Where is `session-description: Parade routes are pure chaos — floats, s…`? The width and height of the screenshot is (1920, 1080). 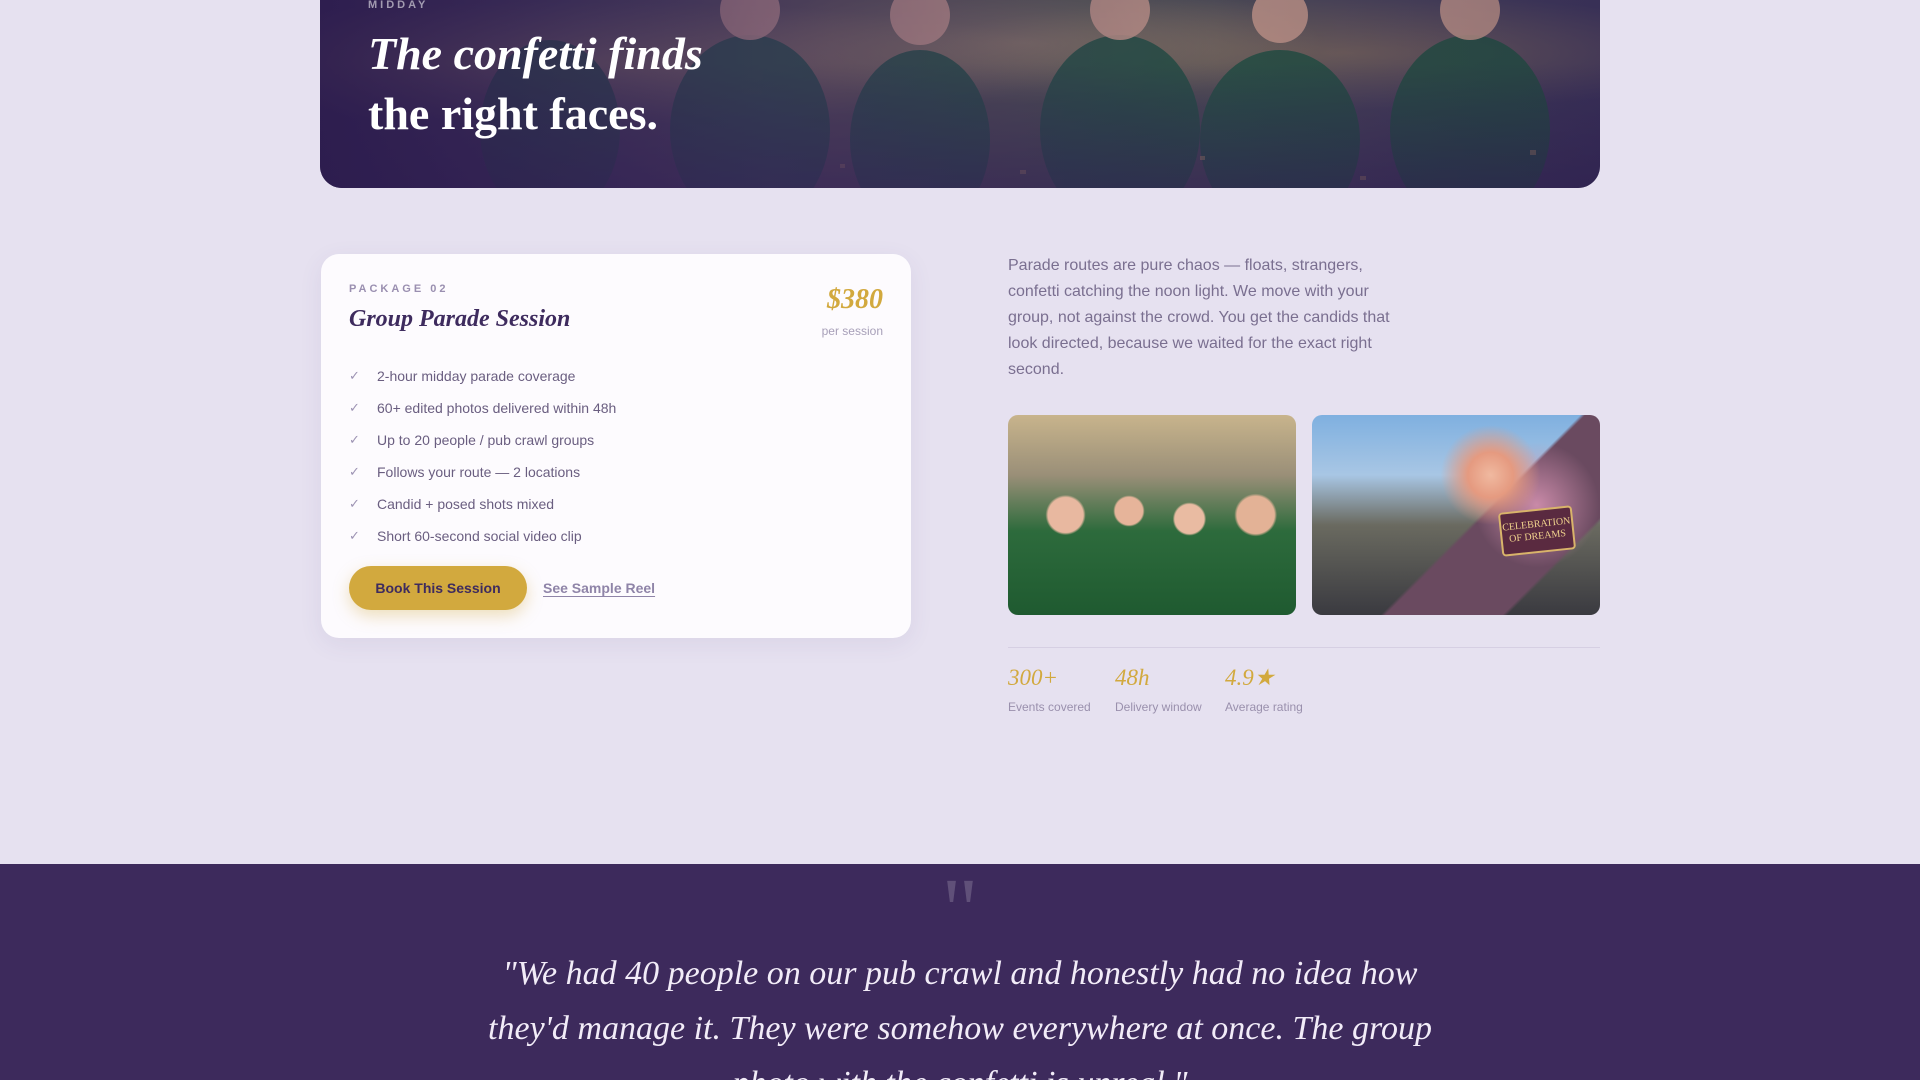
session-description: Parade routes are pure chaos — floats, s… is located at coordinates (1199, 317).